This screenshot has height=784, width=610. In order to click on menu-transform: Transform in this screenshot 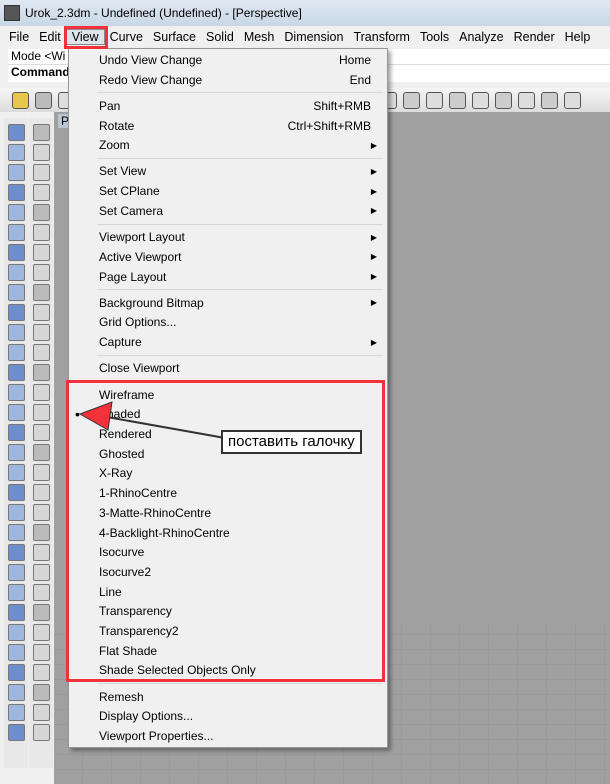, I will do `click(381, 37)`.